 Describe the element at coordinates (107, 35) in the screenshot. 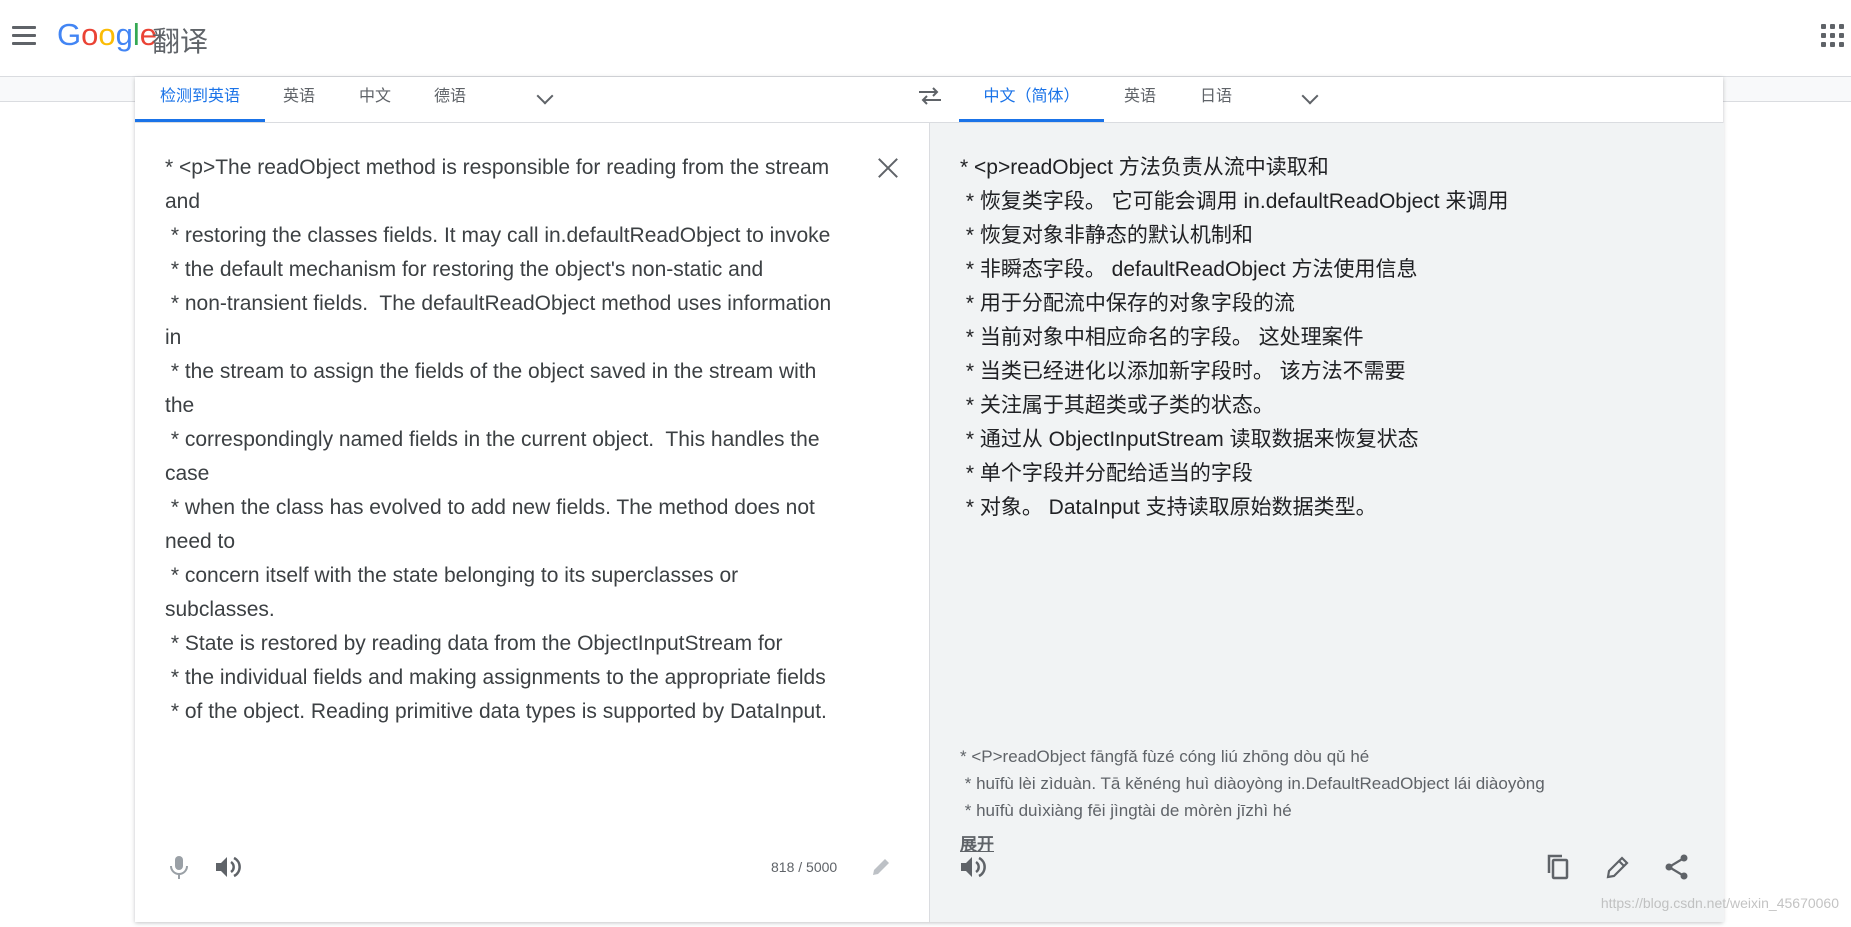

I see `google-logo: Google` at that location.